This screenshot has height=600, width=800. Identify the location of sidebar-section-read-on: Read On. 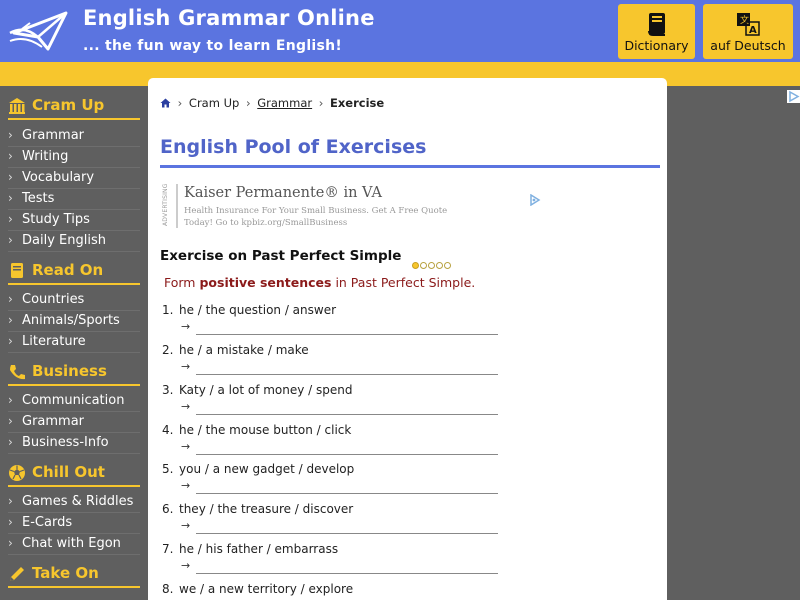
(74, 272).